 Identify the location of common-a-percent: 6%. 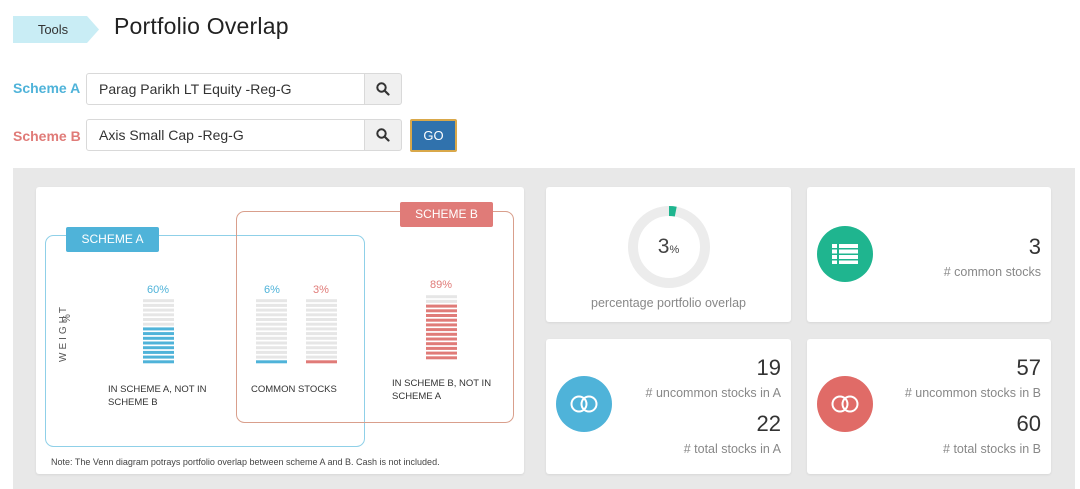
(272, 290).